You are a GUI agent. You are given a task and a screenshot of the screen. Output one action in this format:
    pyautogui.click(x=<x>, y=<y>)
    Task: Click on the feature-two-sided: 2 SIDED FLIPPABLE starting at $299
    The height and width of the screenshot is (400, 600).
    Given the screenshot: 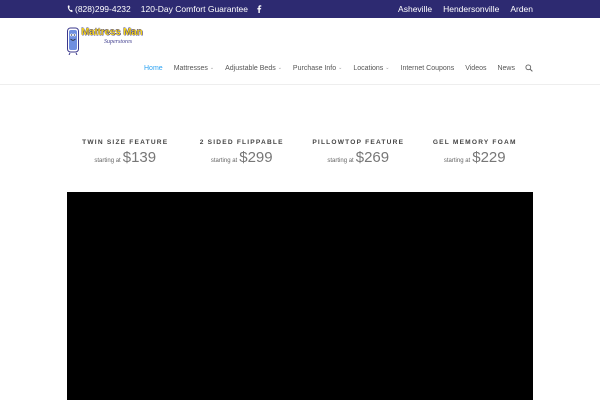 What is the action you would take?
    pyautogui.click(x=242, y=154)
    